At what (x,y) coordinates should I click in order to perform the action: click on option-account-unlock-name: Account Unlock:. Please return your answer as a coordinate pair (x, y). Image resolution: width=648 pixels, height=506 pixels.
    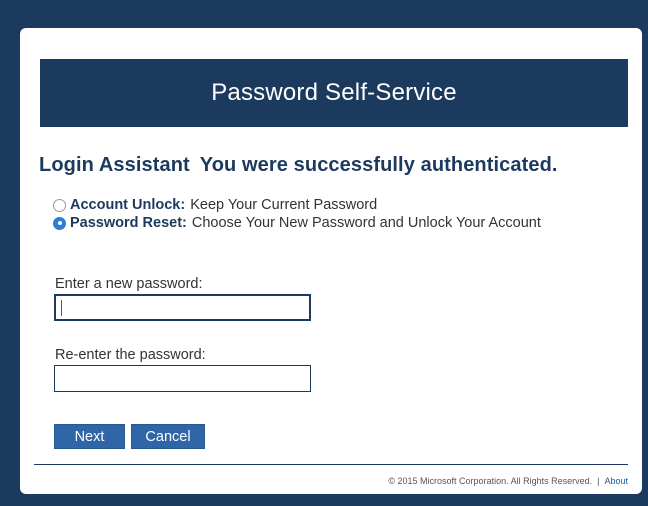
    Looking at the image, I should click on (128, 205).